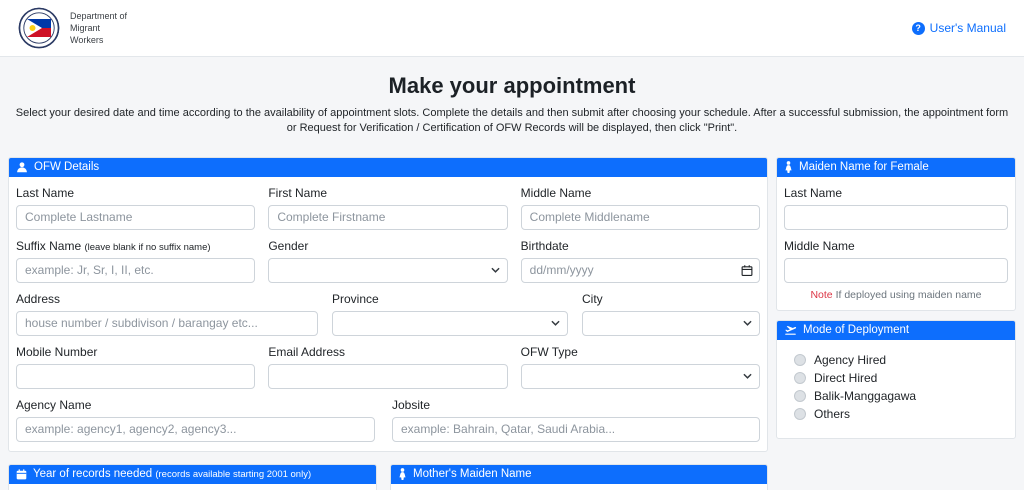 The image size is (1024, 490). What do you see at coordinates (896, 270) in the screenshot?
I see `maiden-middle-name-input` at bounding box center [896, 270].